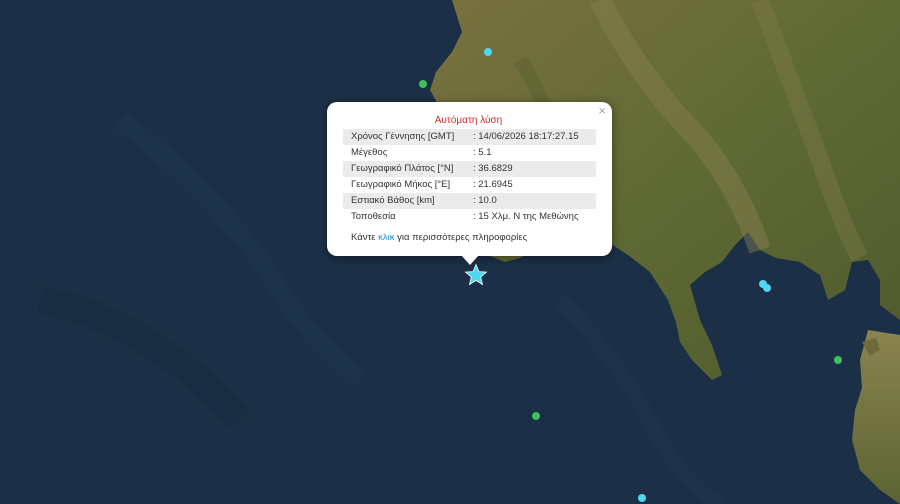 The image size is (900, 504). Describe the element at coordinates (403, 136) in the screenshot. I see `info-label: Χρόνος Γέννησης [GMT]` at that location.